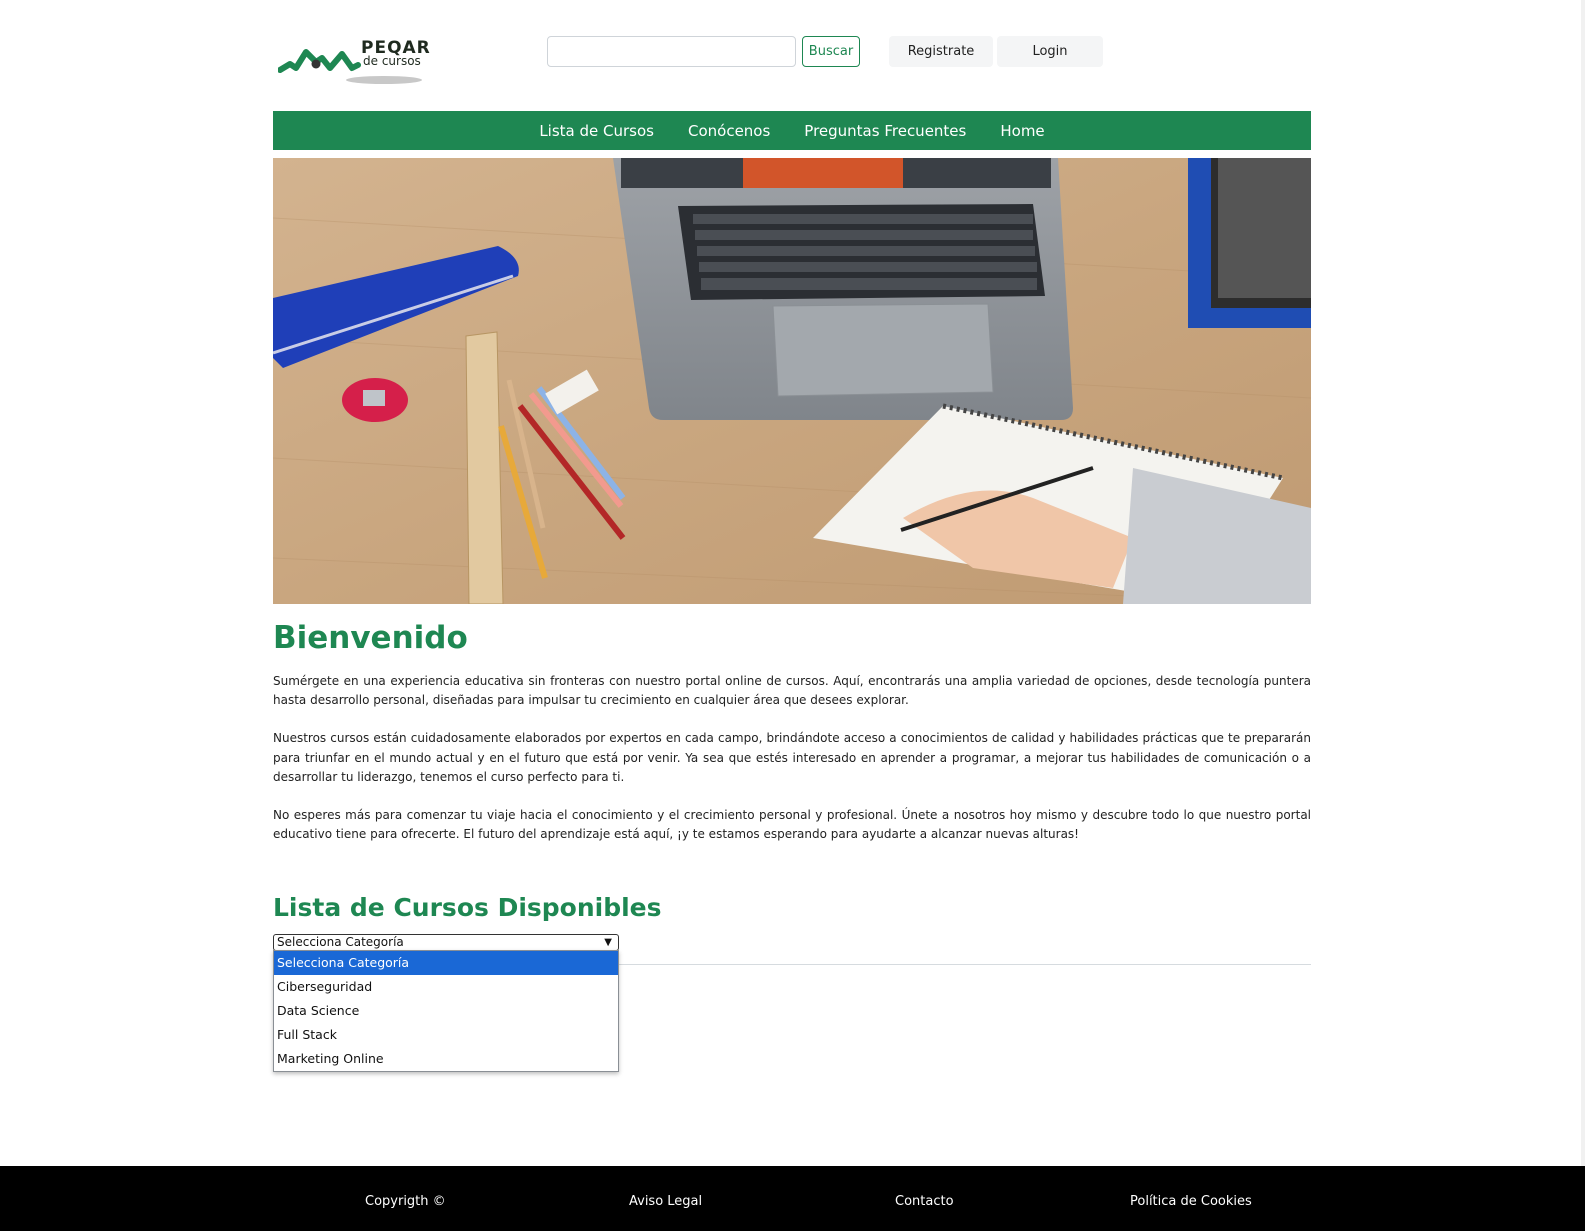 This screenshot has width=1585, height=1231. I want to click on login-button: Login, so click(1050, 51).